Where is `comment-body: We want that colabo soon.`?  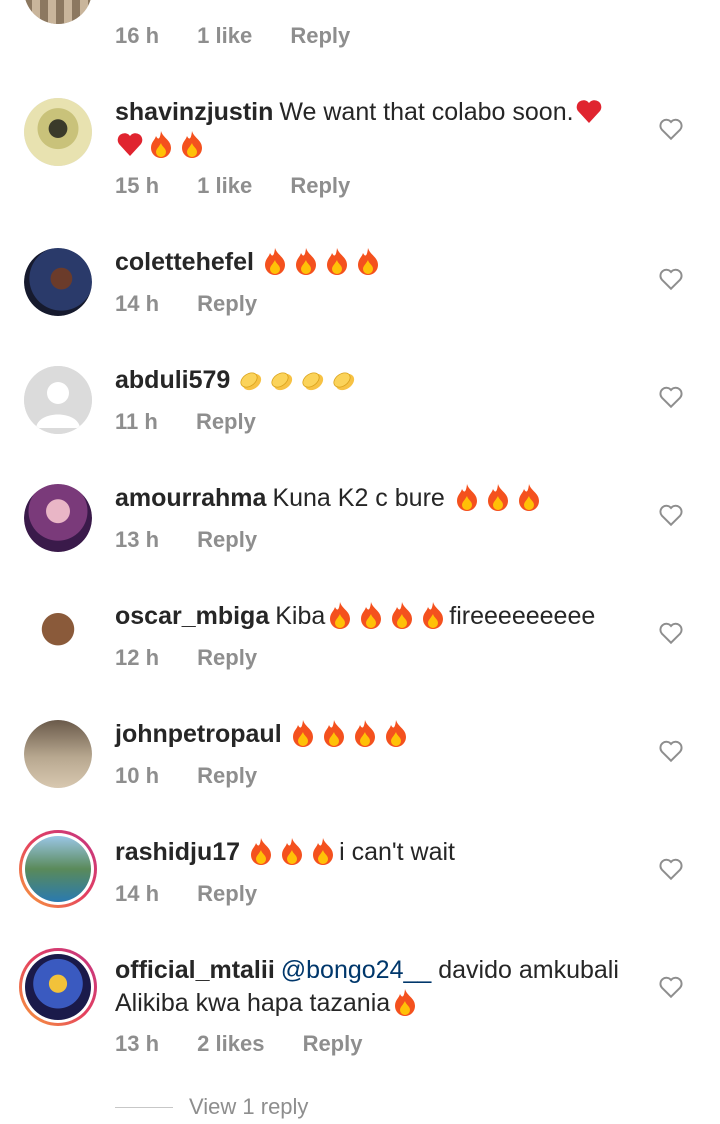
comment-body: We want that colabo soon. is located at coordinates (426, 112).